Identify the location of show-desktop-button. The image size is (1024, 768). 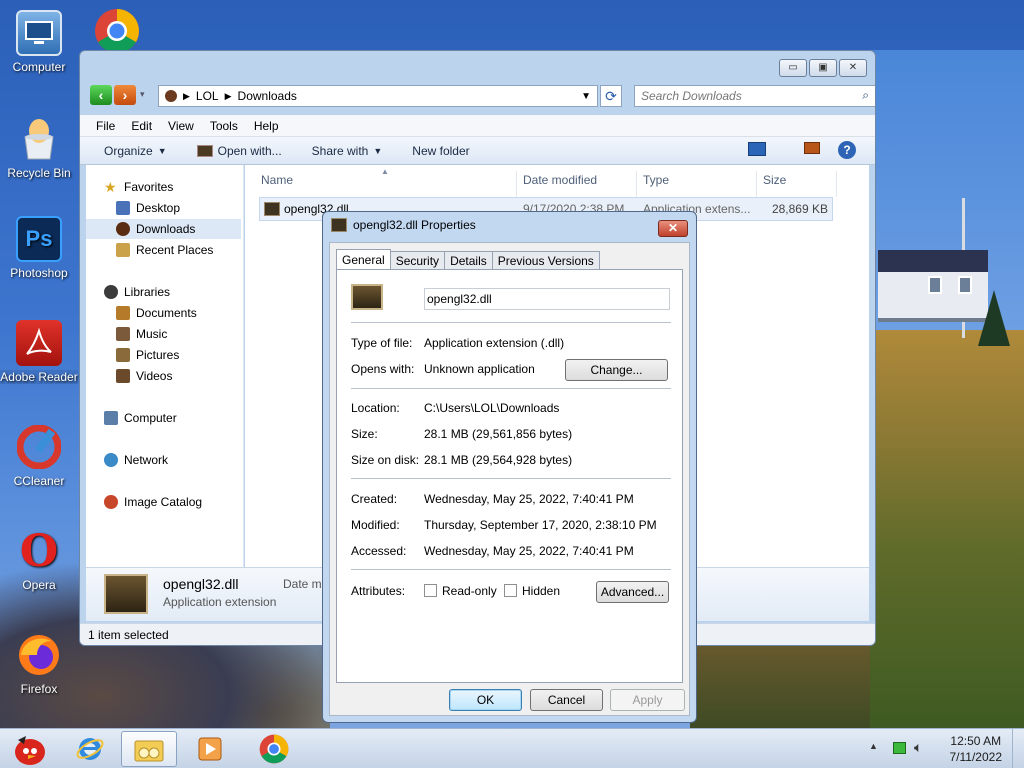
(1018, 748).